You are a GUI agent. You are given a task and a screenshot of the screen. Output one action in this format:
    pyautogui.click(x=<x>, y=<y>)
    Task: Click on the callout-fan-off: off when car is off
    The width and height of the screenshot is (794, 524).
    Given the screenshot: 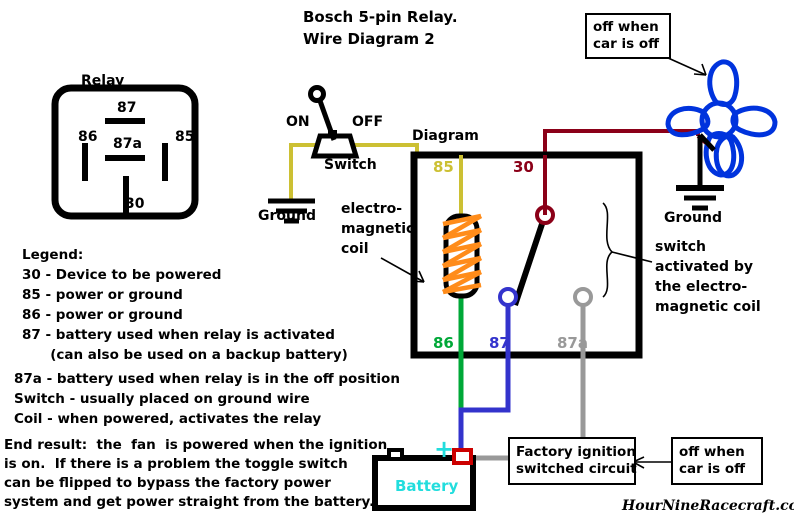 What is the action you would take?
    pyautogui.click(x=628, y=36)
    